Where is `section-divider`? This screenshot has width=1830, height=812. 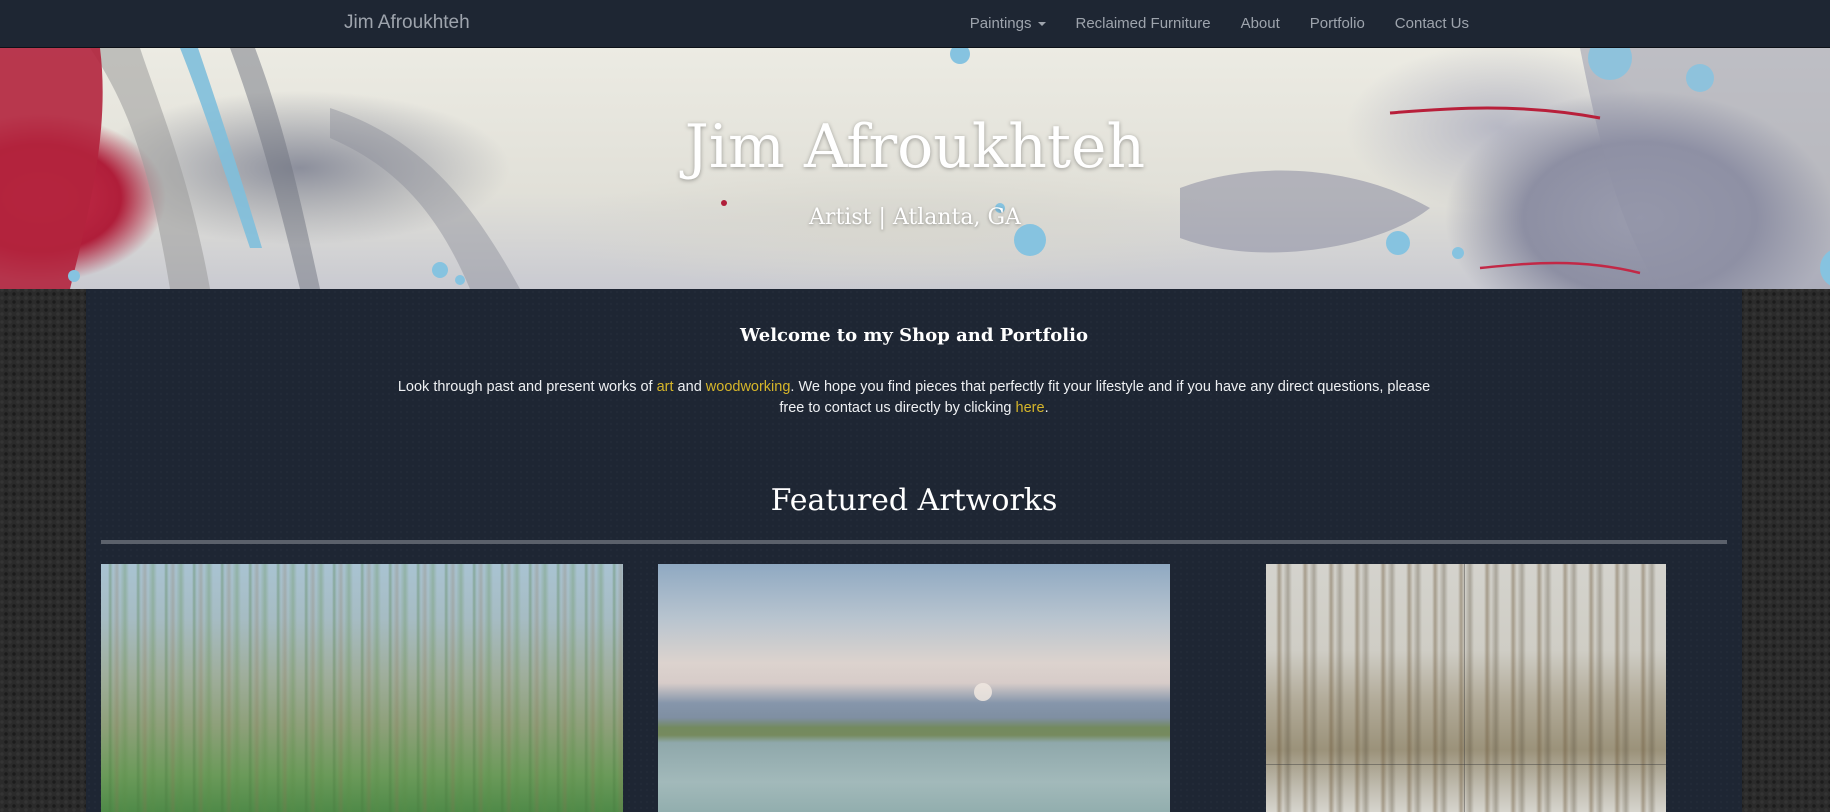
section-divider is located at coordinates (914, 542).